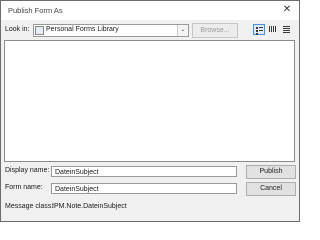 Image resolution: width=320 pixels, height=240 pixels. Describe the element at coordinates (182, 30) in the screenshot. I see `chevron-down-icon: ⌄` at that location.